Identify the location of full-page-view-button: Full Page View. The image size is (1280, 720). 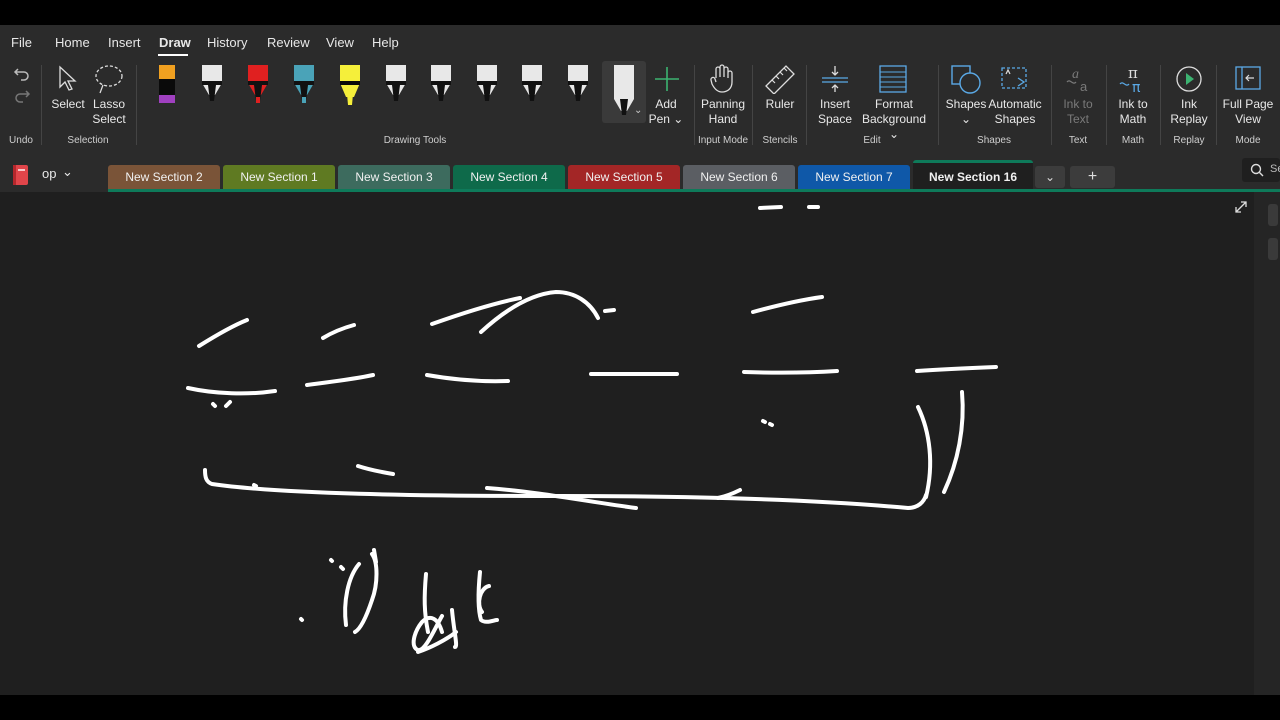
(1248, 112).